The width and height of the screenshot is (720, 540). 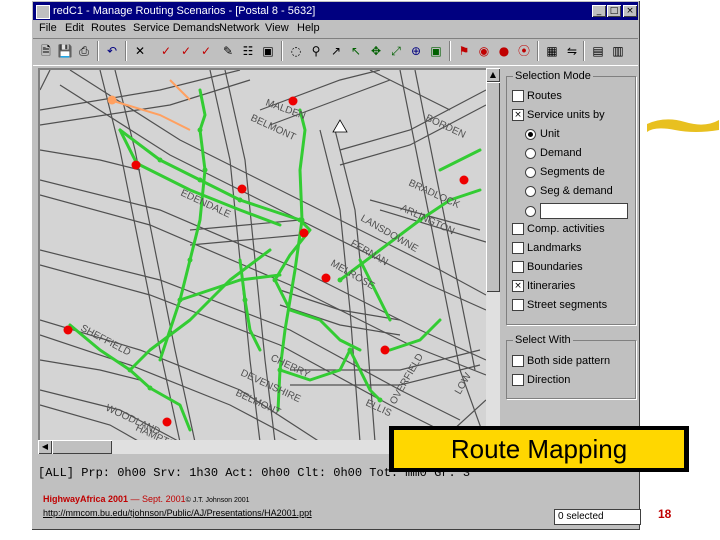 What do you see at coordinates (296, 51) in the screenshot?
I see `binoculars-icon: ◌` at bounding box center [296, 51].